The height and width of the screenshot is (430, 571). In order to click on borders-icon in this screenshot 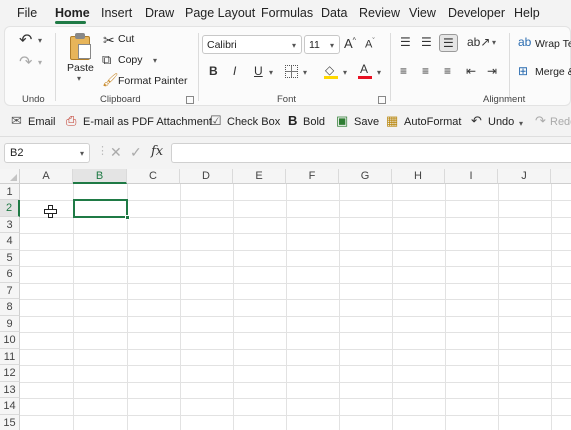, I will do `click(291, 71)`.